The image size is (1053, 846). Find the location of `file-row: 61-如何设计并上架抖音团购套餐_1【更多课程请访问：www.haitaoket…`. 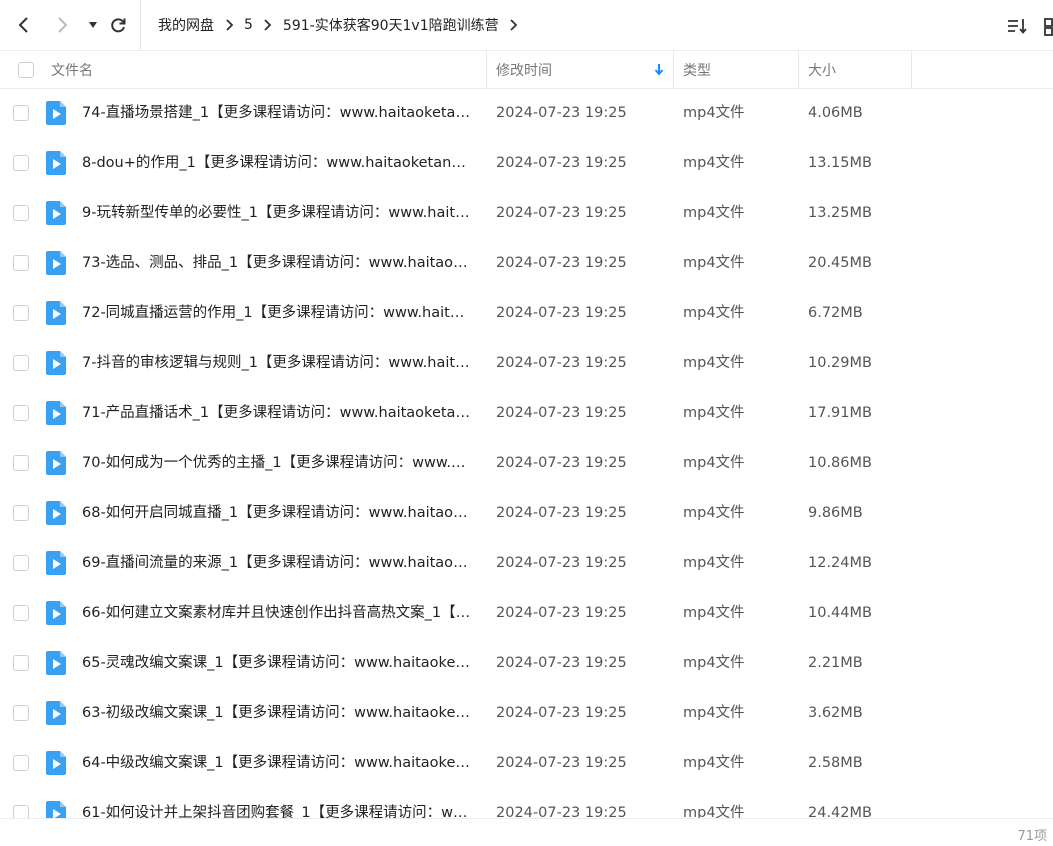

file-row: 61-如何设计并上架抖音团购套餐_1【更多课程请访问：www.haitaoket… is located at coordinates (526, 803).